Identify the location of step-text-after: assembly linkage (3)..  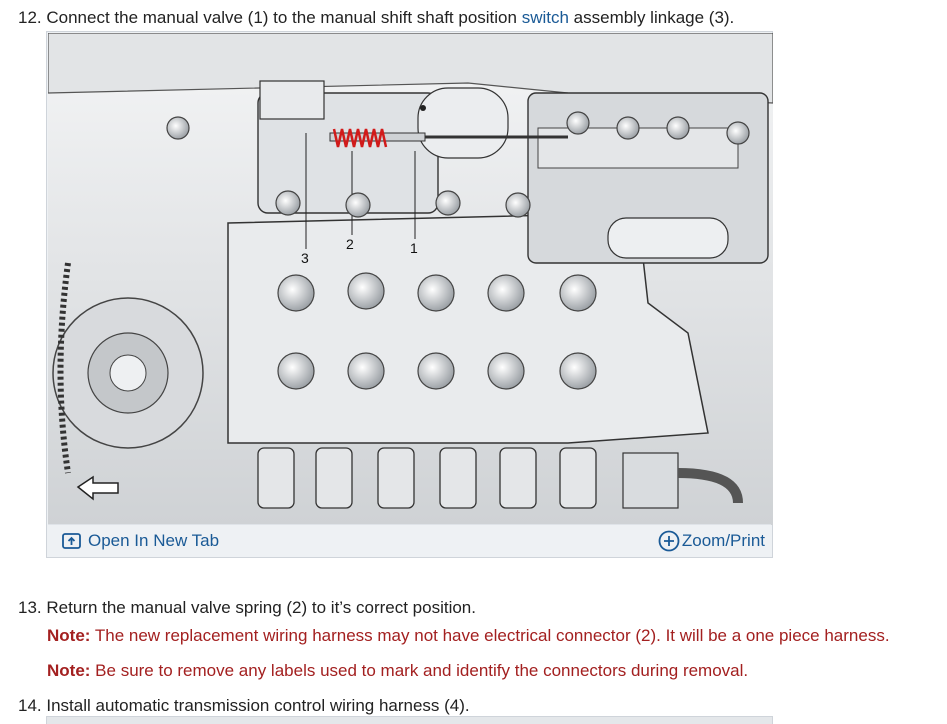
(651, 17).